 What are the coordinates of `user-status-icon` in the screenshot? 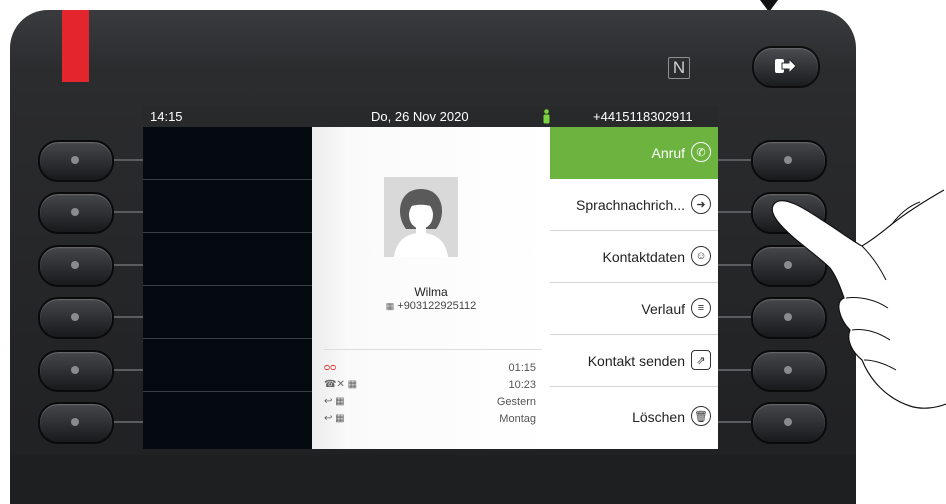 It's located at (546, 116).